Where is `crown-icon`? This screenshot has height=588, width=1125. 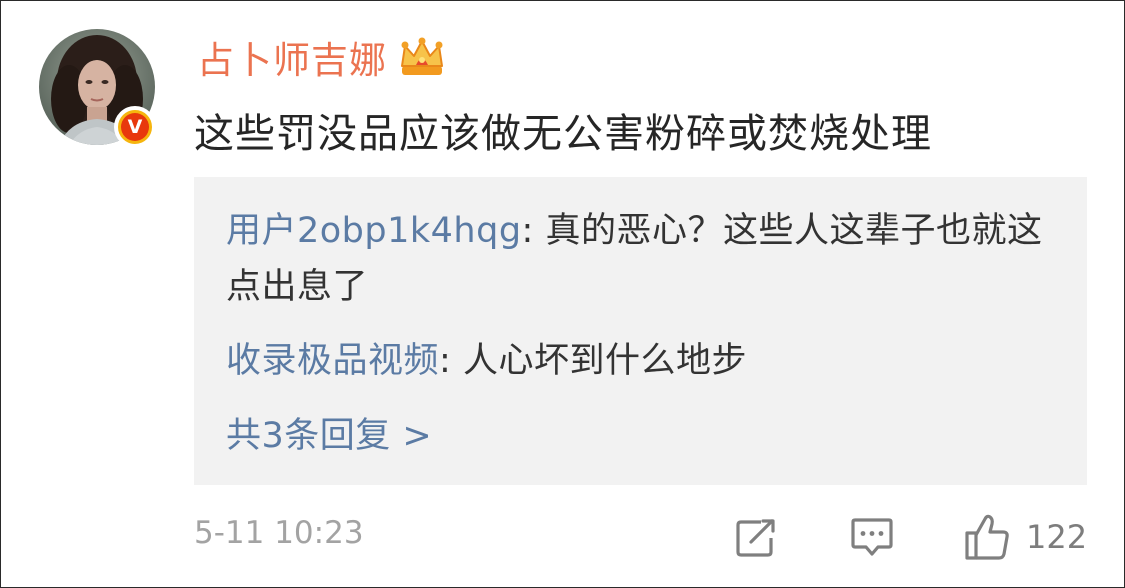
crown-icon is located at coordinates (422, 57).